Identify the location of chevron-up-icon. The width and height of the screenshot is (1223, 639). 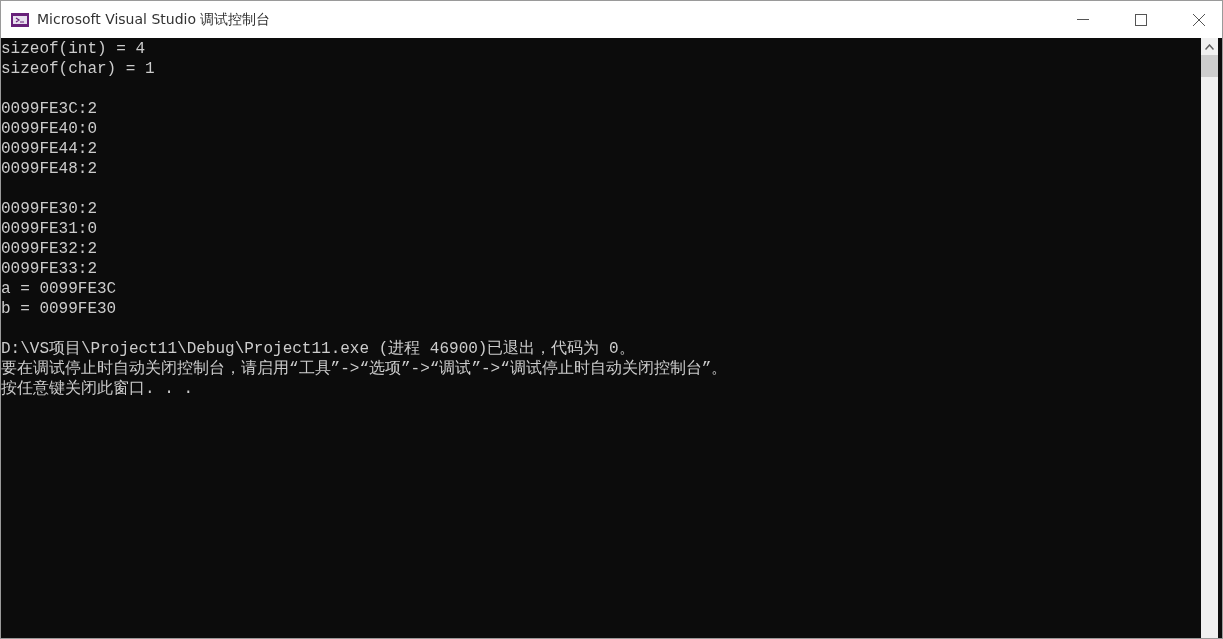
(1209, 46).